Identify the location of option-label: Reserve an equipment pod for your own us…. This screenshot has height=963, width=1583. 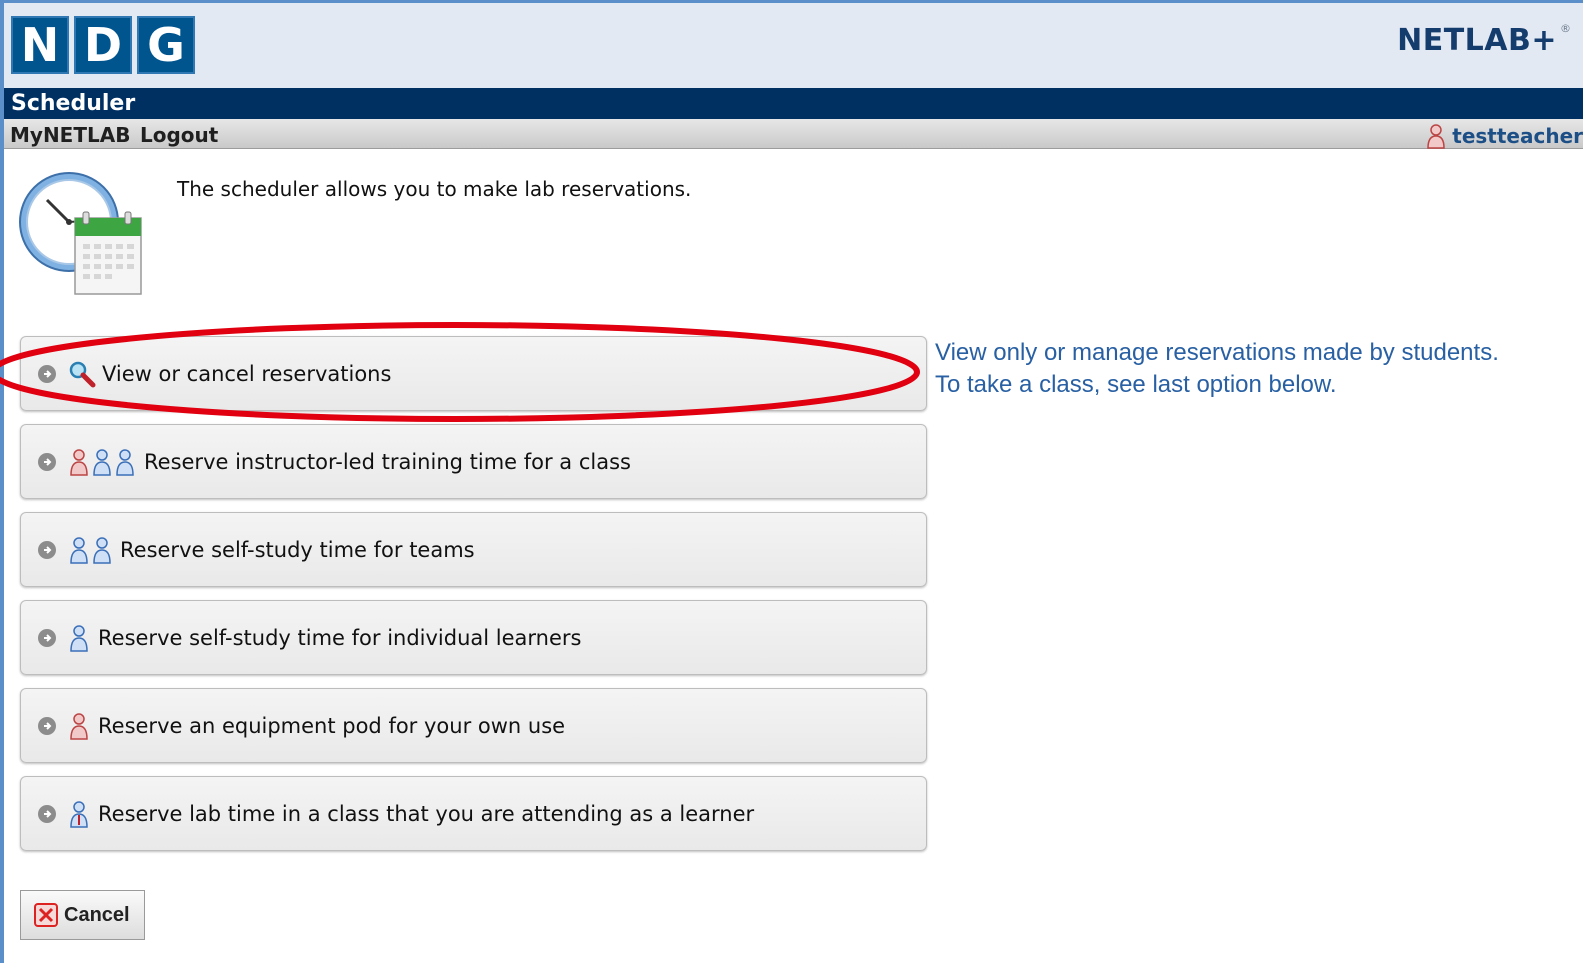
(332, 725).